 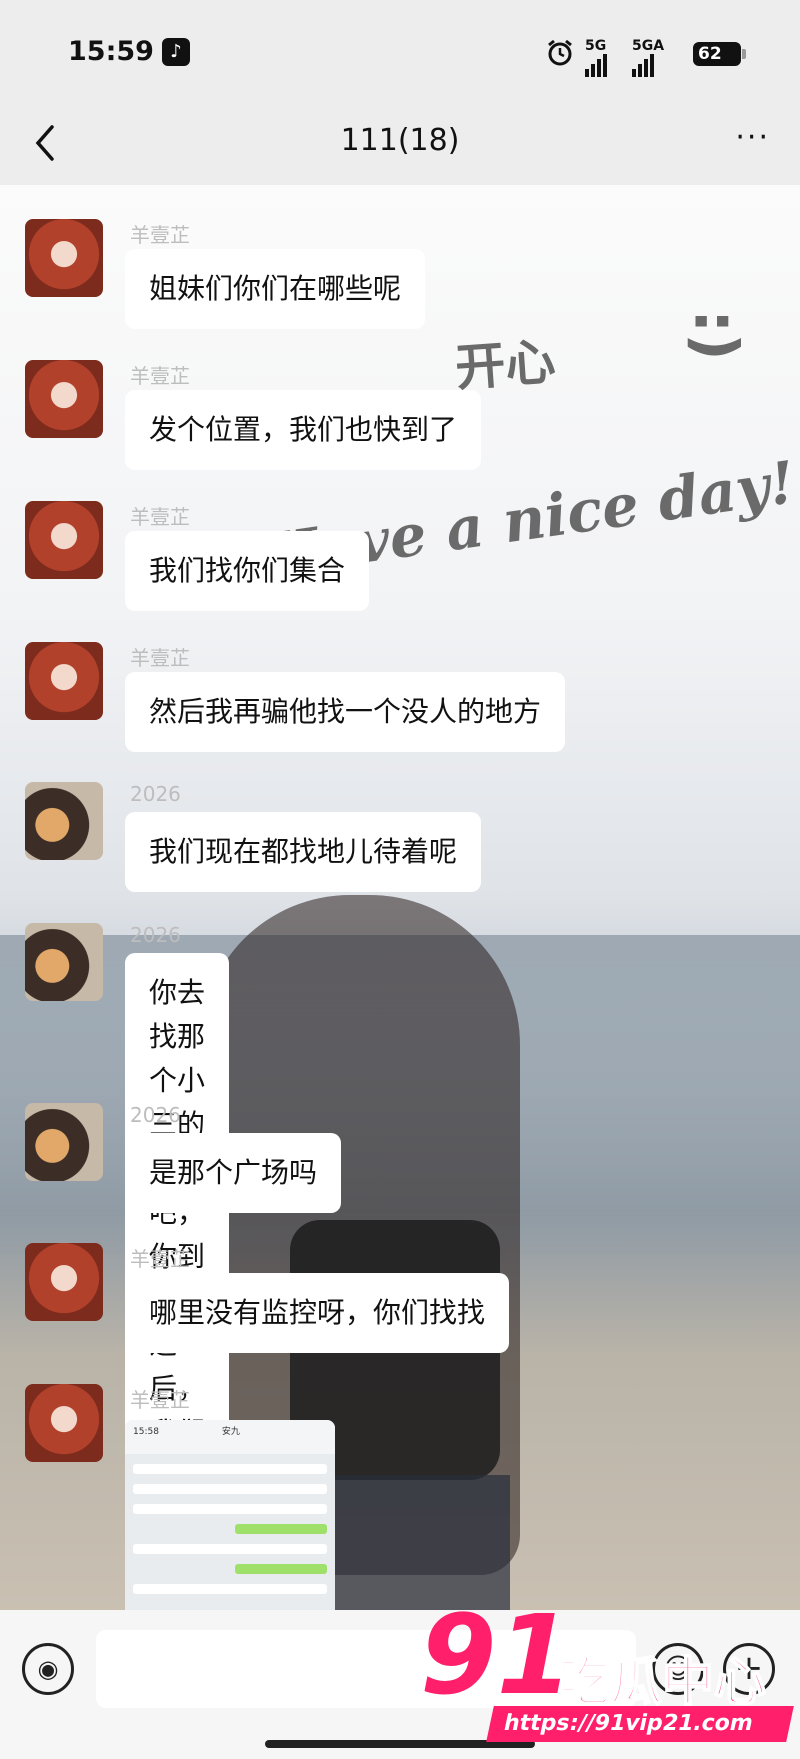 What do you see at coordinates (400, 140) in the screenshot?
I see `chat-title: 111(18)` at bounding box center [400, 140].